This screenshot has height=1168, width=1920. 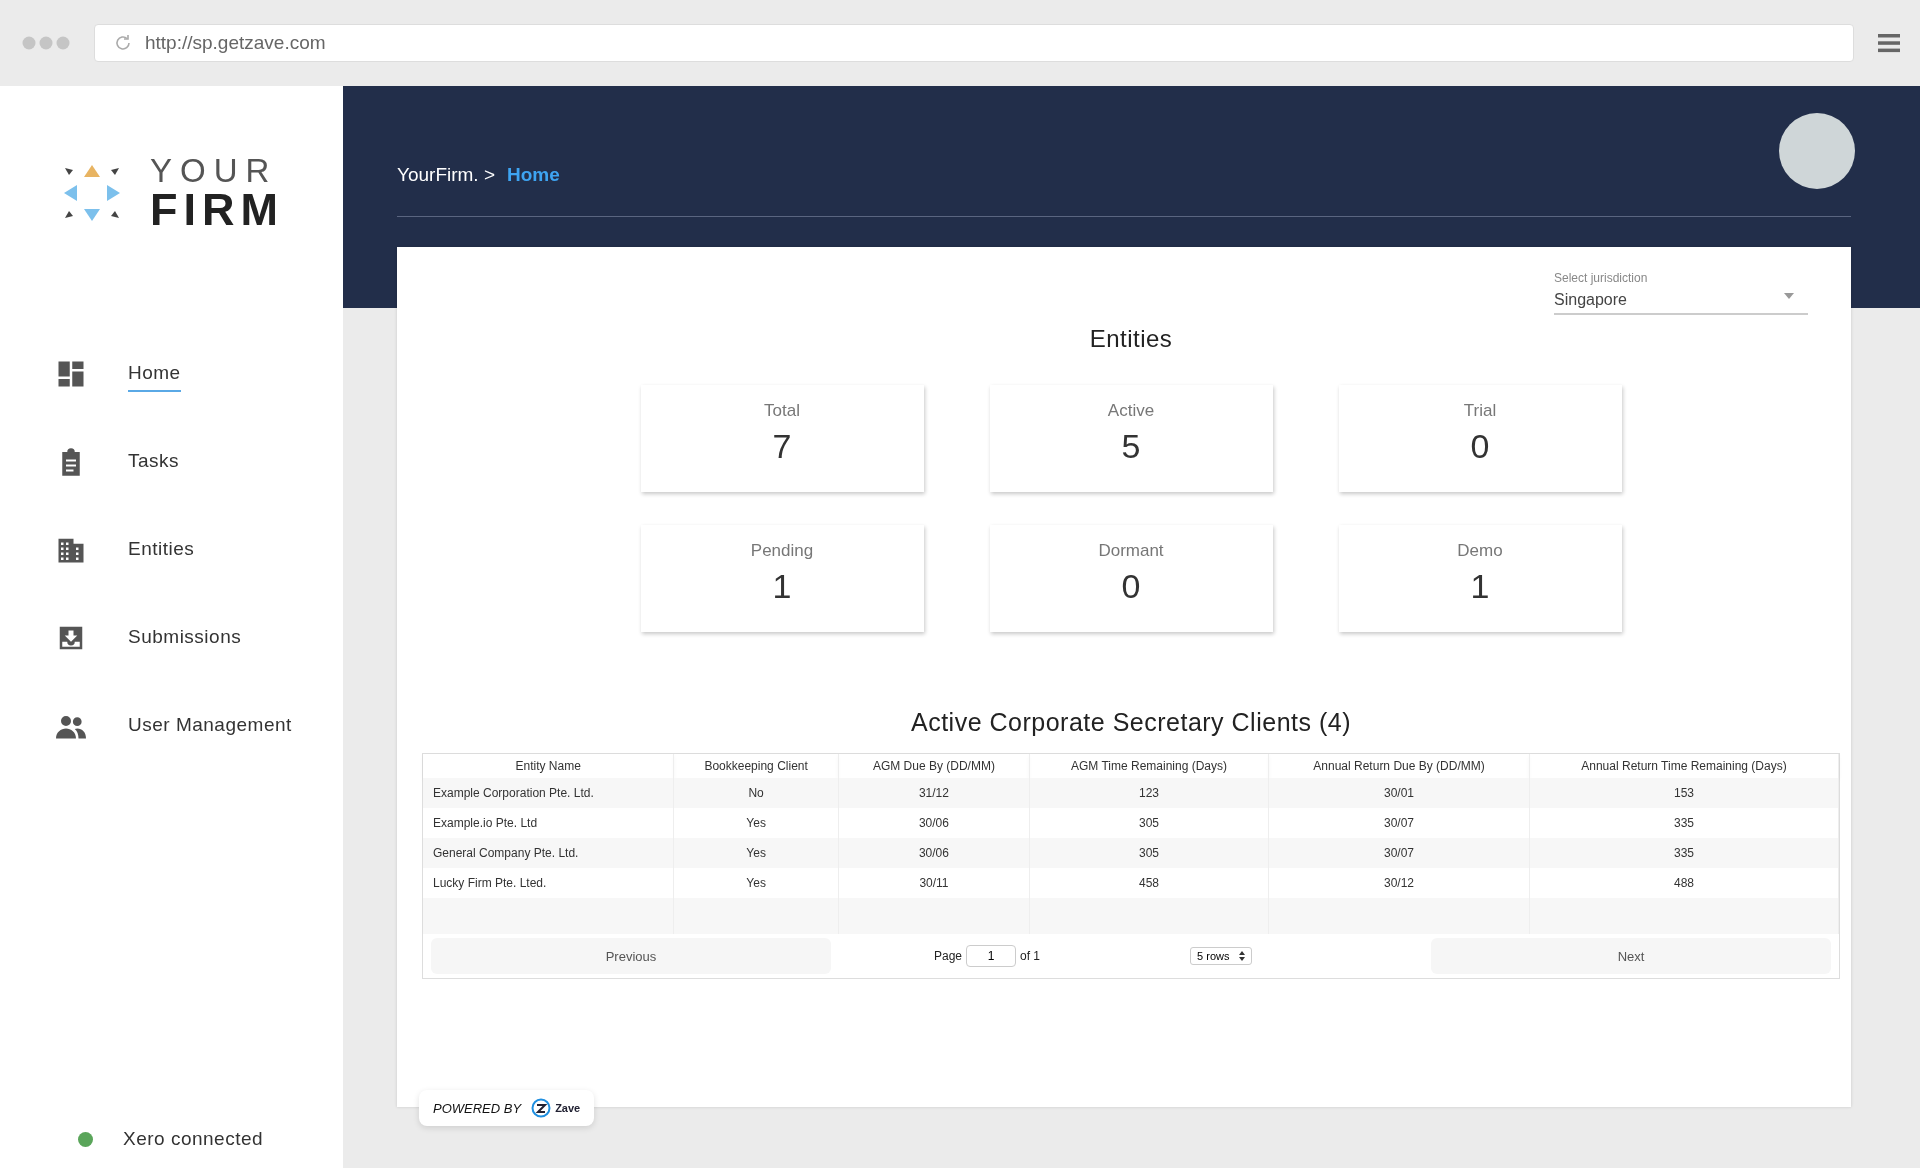 I want to click on stat-label: Dormant, so click(x=1131, y=551).